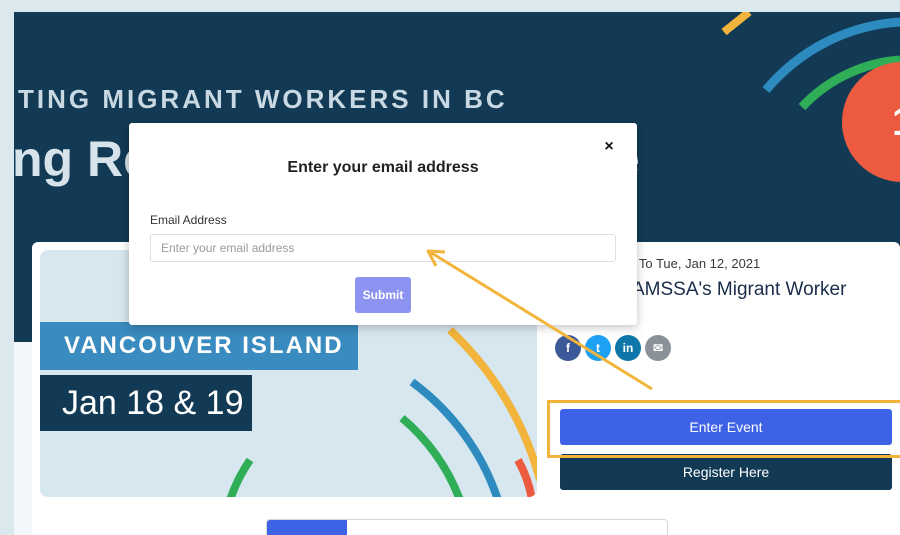 Image resolution: width=900 pixels, height=535 pixels. What do you see at coordinates (757, 310) in the screenshot?
I see `event-title-line2: /` at bounding box center [757, 310].